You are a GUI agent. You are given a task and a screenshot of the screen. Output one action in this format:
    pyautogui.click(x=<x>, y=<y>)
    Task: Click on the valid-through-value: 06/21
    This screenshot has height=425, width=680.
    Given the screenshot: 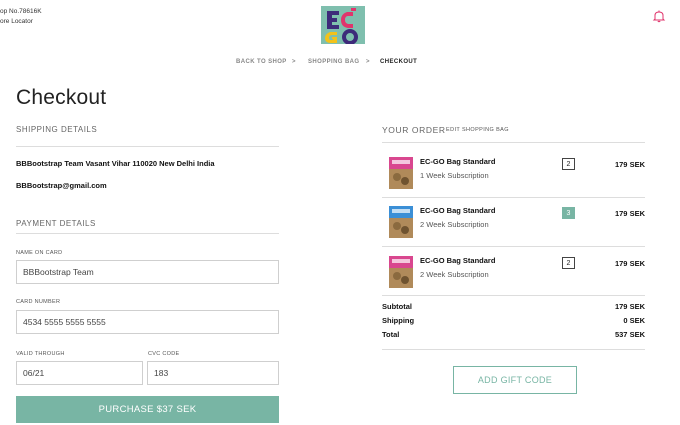 What is the action you would take?
    pyautogui.click(x=34, y=373)
    